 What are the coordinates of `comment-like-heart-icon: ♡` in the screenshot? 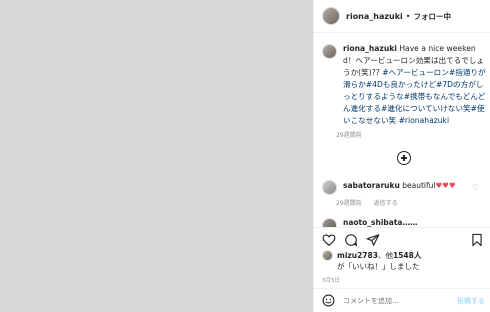 It's located at (475, 187).